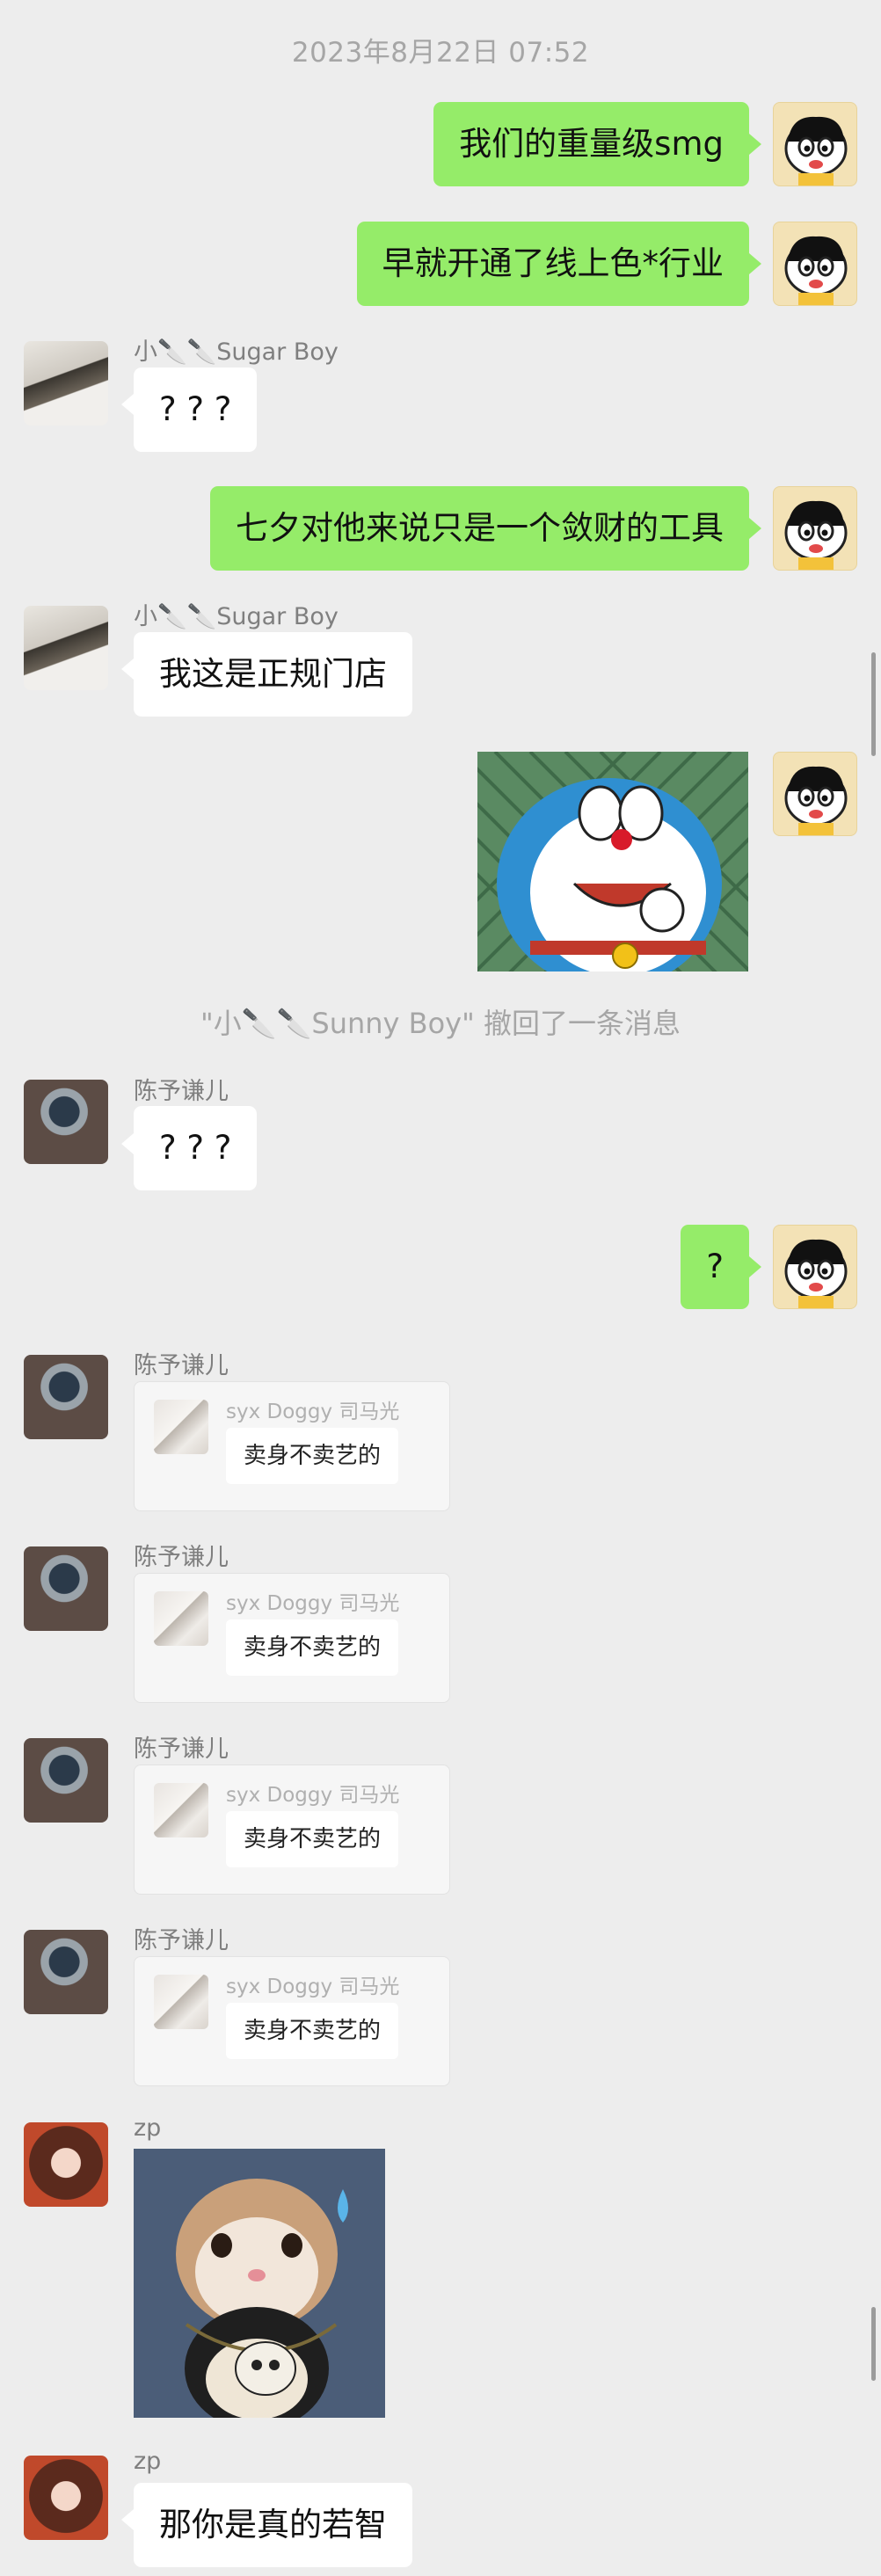 The width and height of the screenshot is (881, 2576). I want to click on message-bubble-self: ?, so click(715, 1267).